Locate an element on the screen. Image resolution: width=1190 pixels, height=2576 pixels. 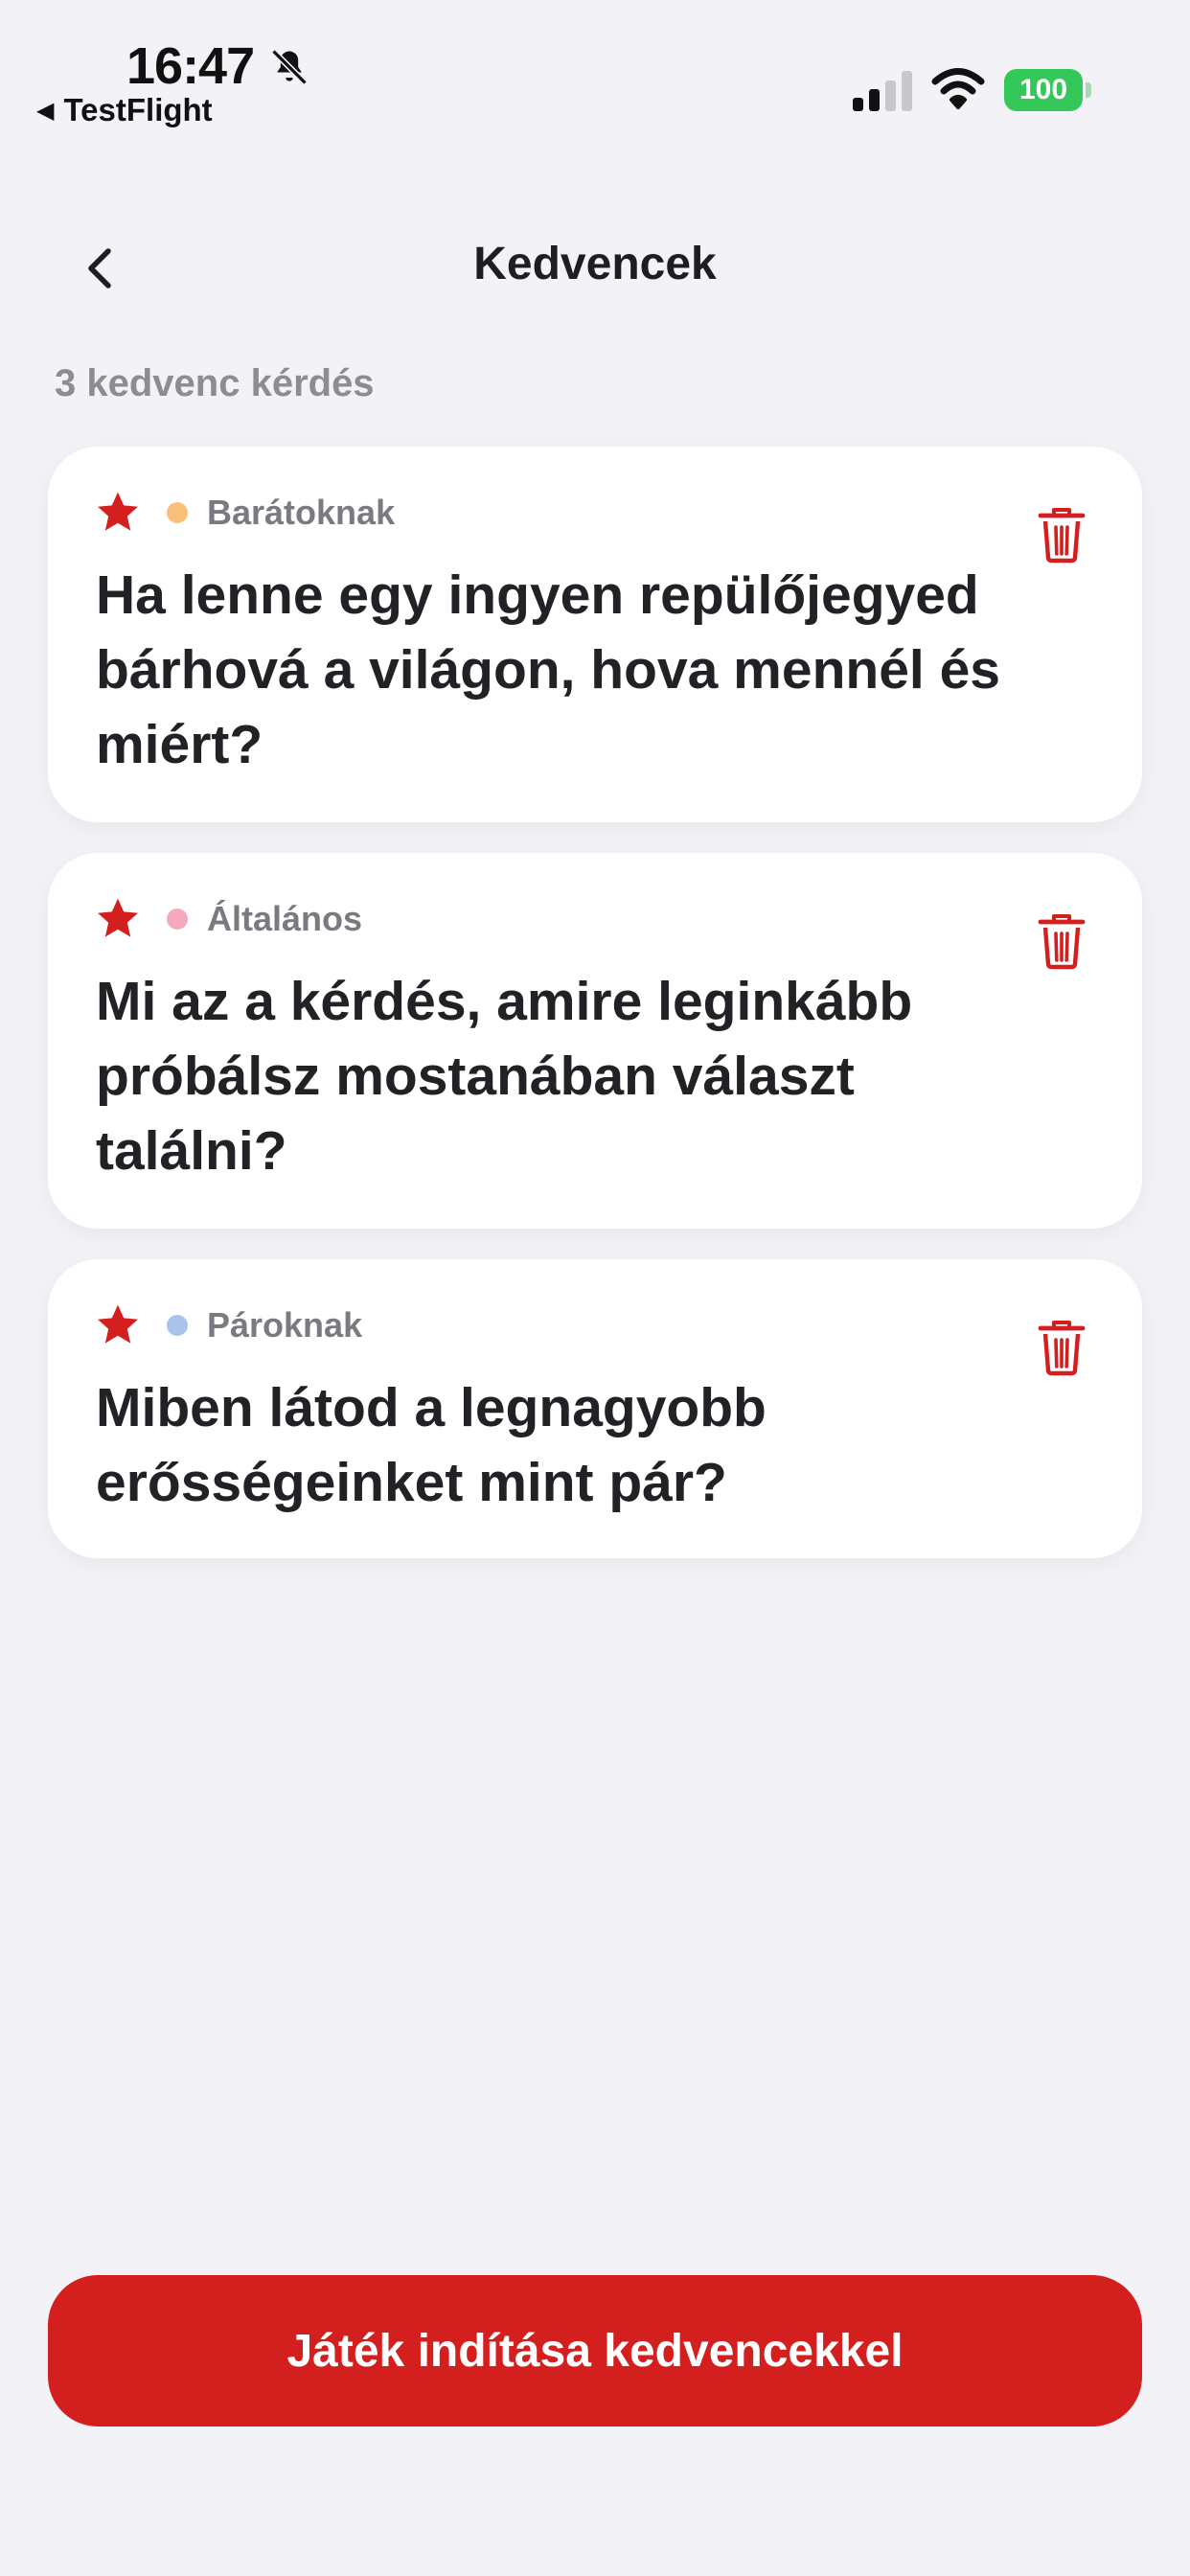
back-triangle-icon: ◀ is located at coordinates (46, 110).